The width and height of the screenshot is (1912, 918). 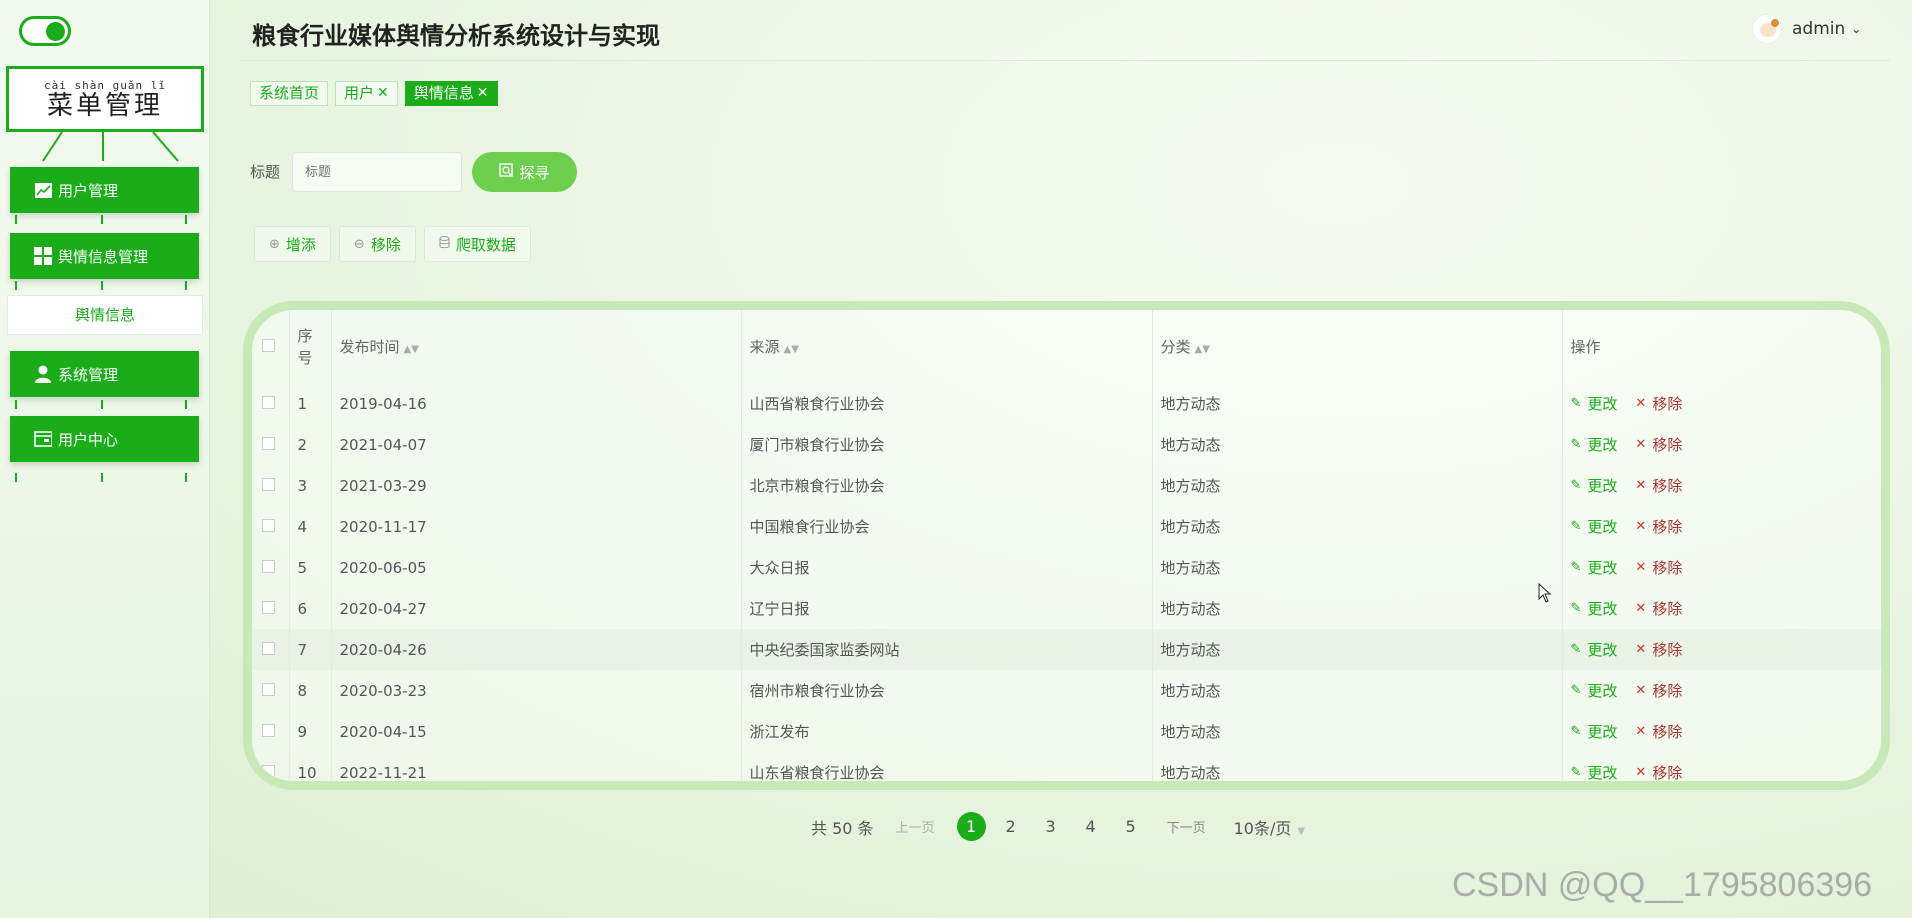 What do you see at coordinates (1721, 567) in the screenshot?
I see `cell-ops: ✎ 更改 ✕ 移除` at bounding box center [1721, 567].